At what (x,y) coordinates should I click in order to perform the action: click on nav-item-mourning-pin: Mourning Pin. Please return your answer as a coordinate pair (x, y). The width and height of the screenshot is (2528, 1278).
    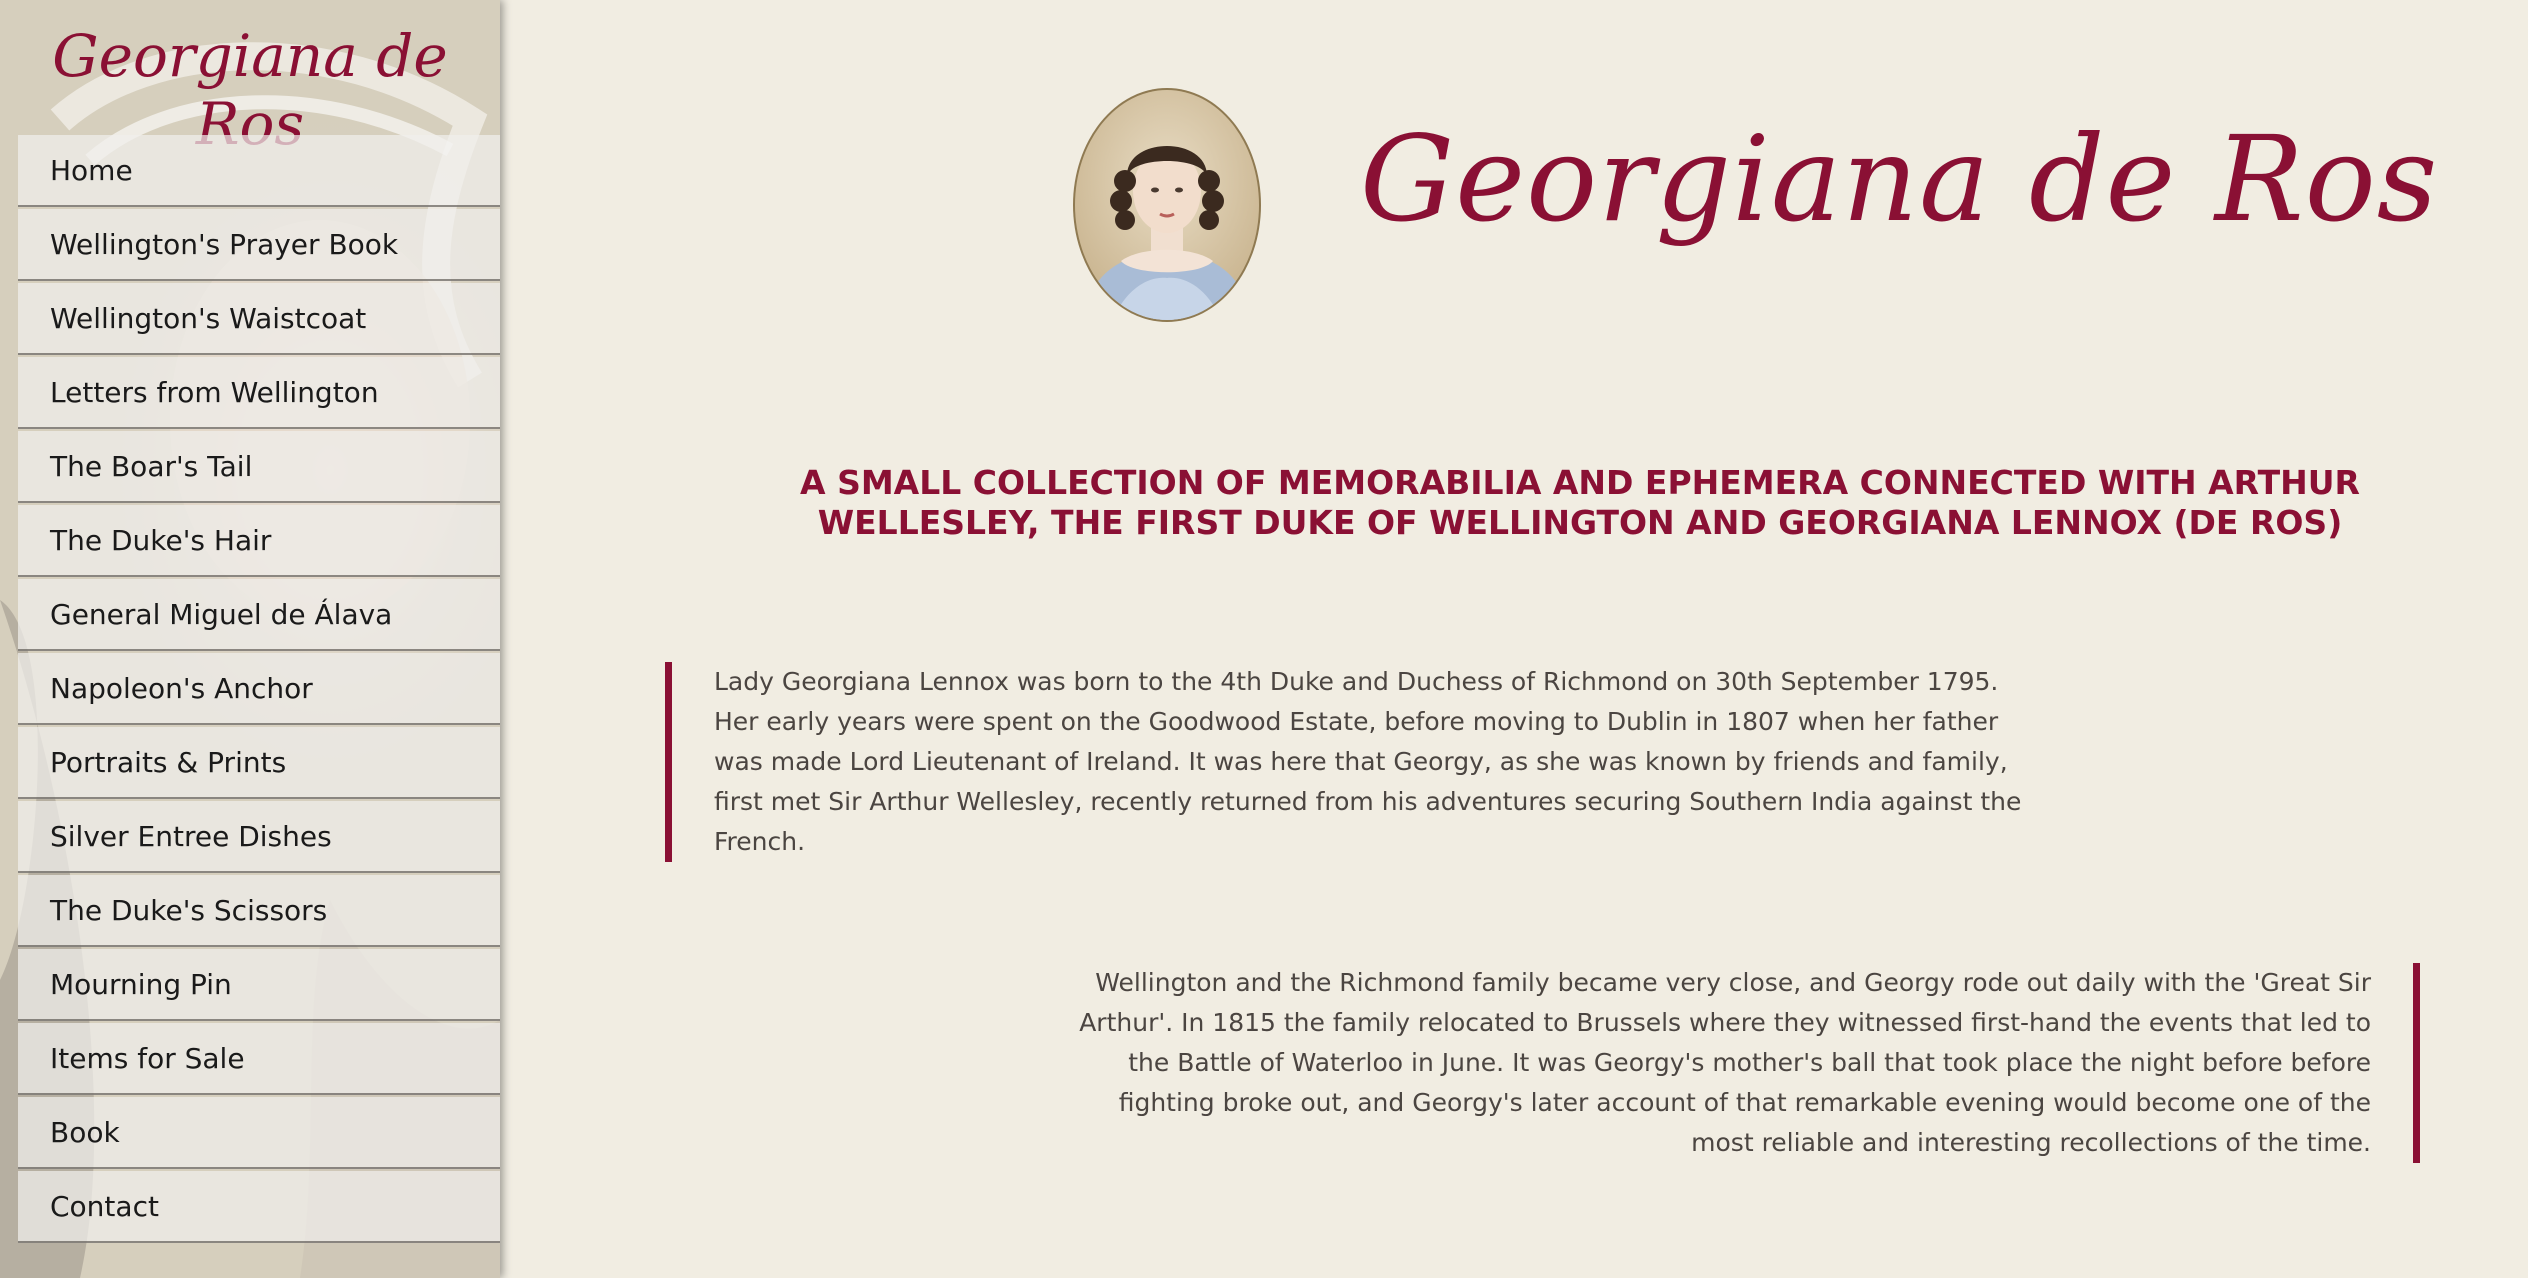
    Looking at the image, I should click on (259, 985).